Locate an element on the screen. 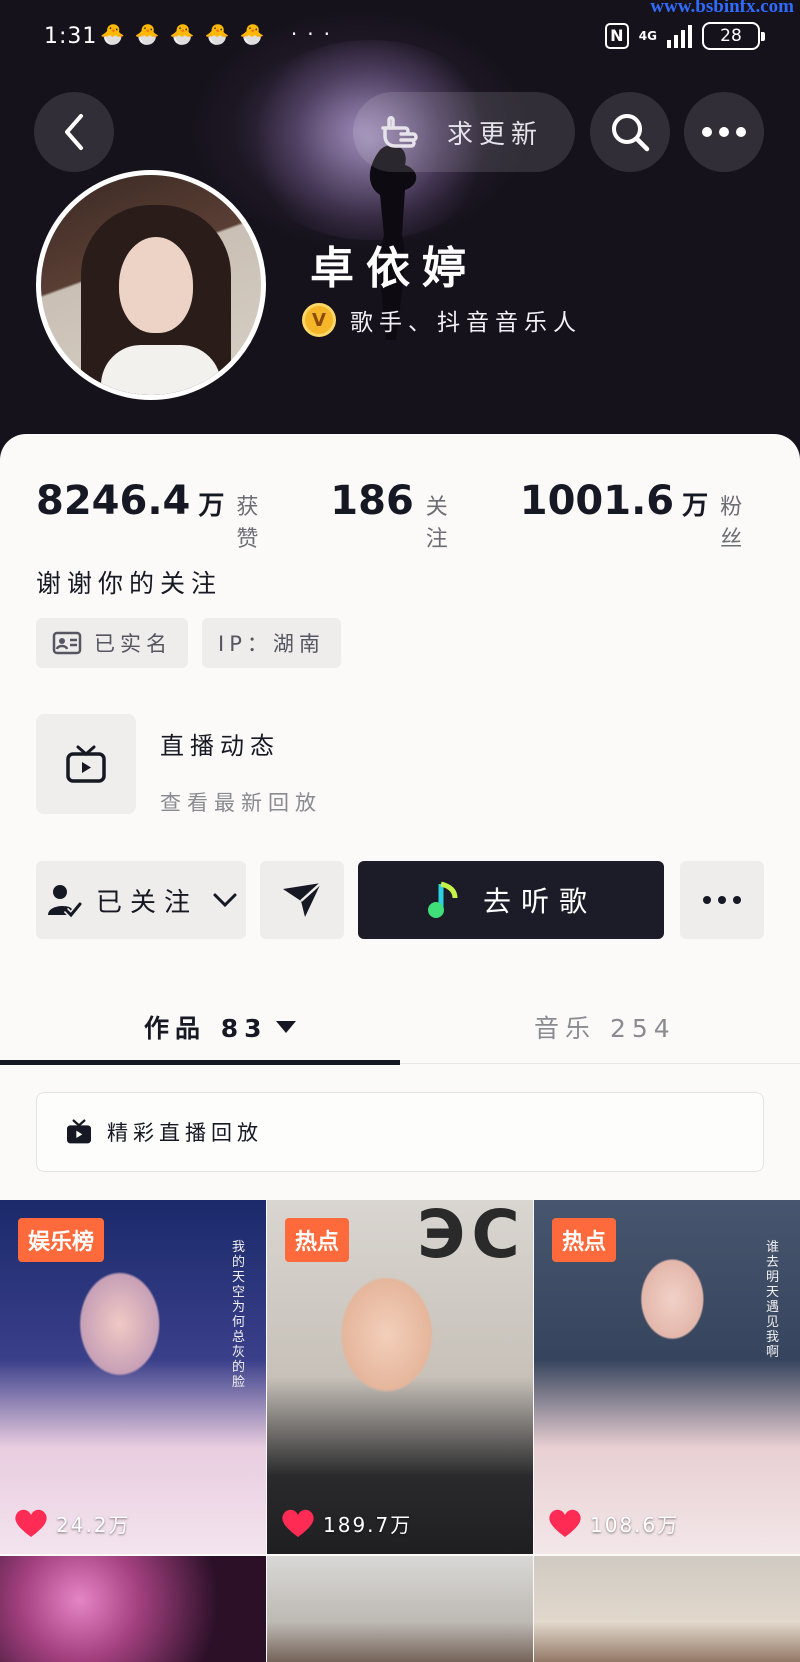 The height and width of the screenshot is (1662, 800). video-tile: 热点 谁去明天 遇见我啊 108.6万 is located at coordinates (667, 1377).